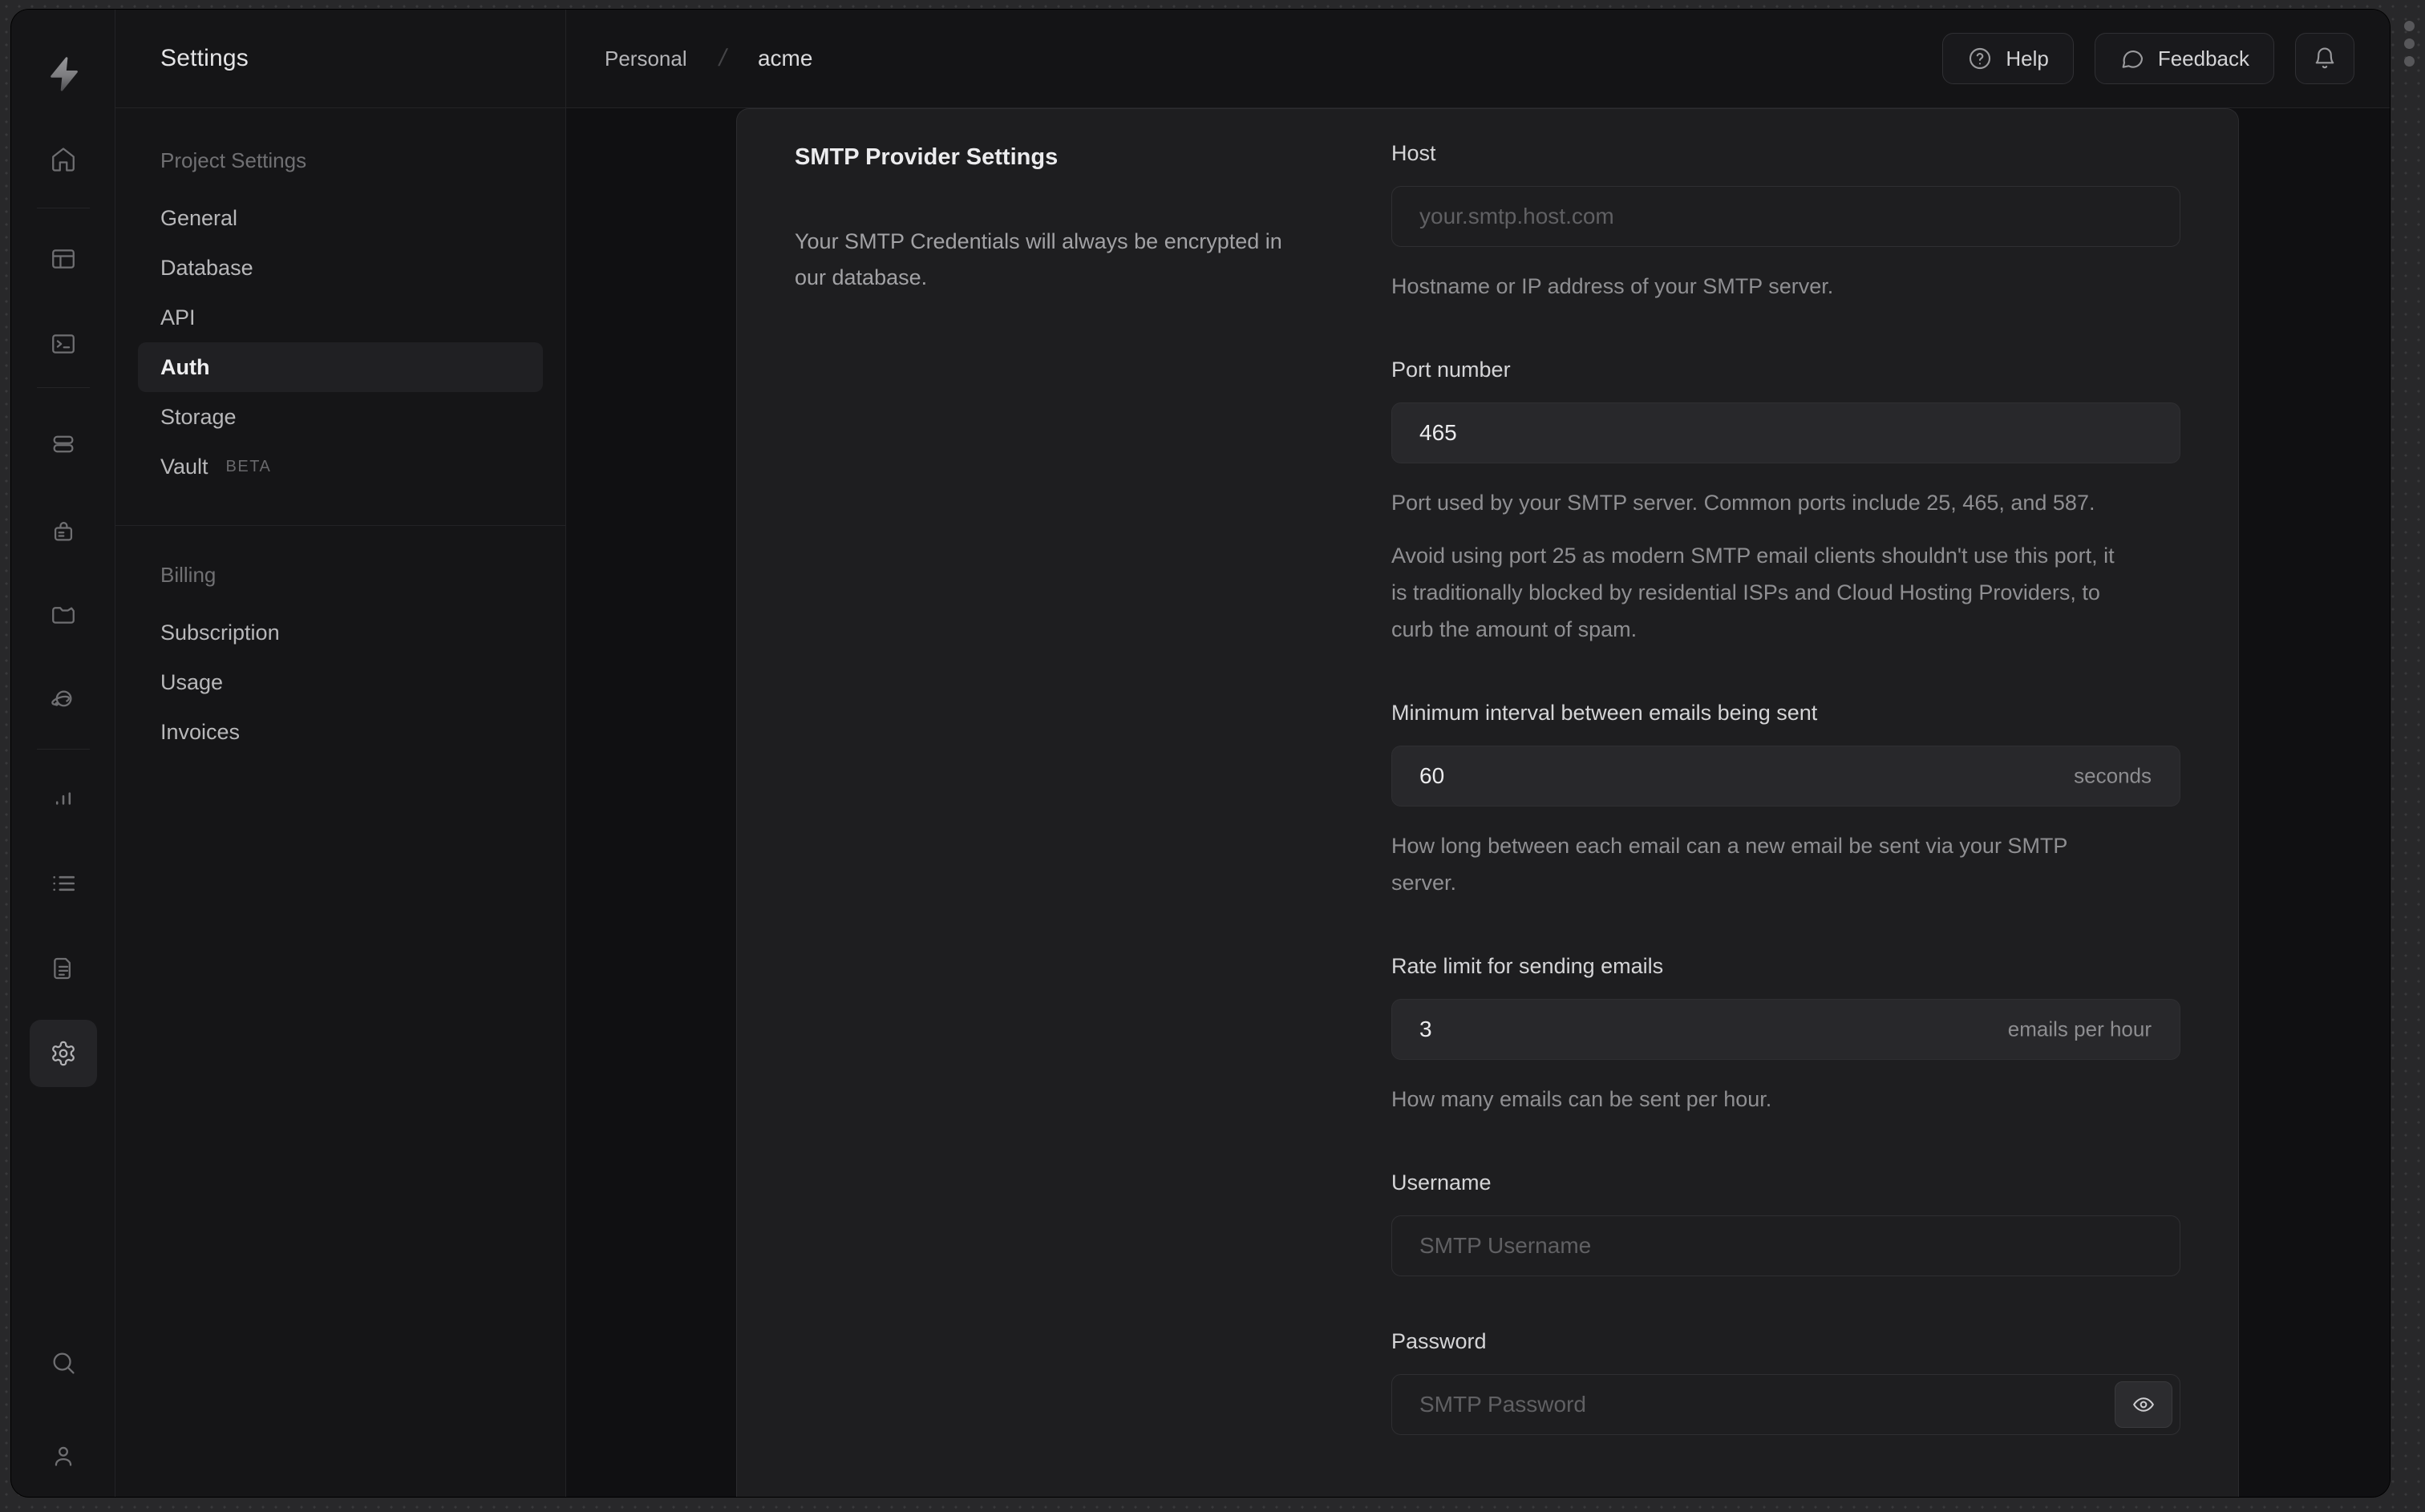  I want to click on nav-divider, so click(340, 525).